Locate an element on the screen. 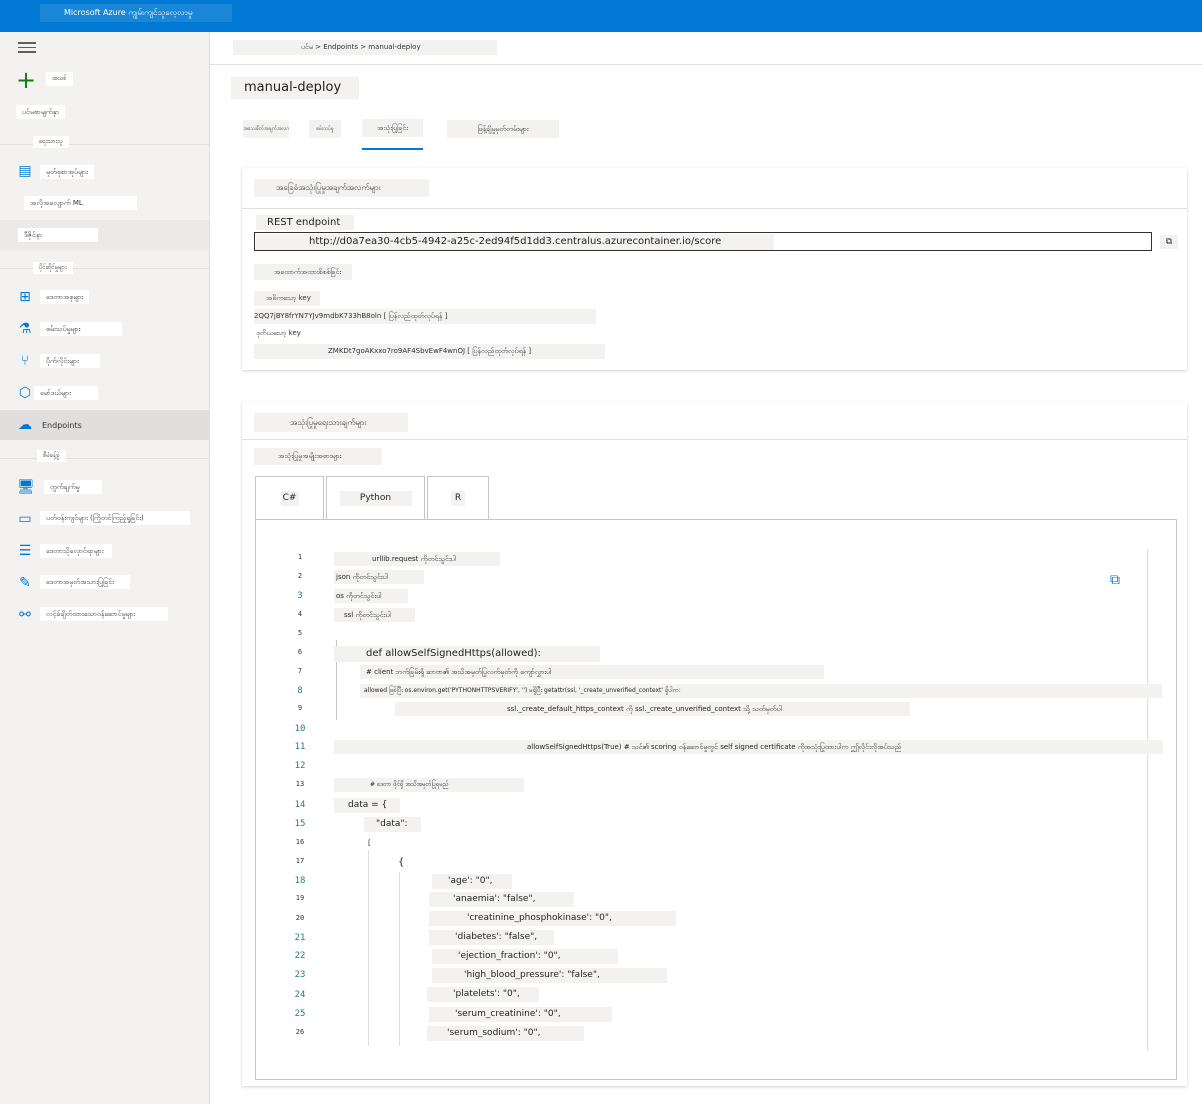 The width and height of the screenshot is (1202, 1104). section-assets-label: ပိုင်ဆိုင်မှုများ is located at coordinates (53, 268).